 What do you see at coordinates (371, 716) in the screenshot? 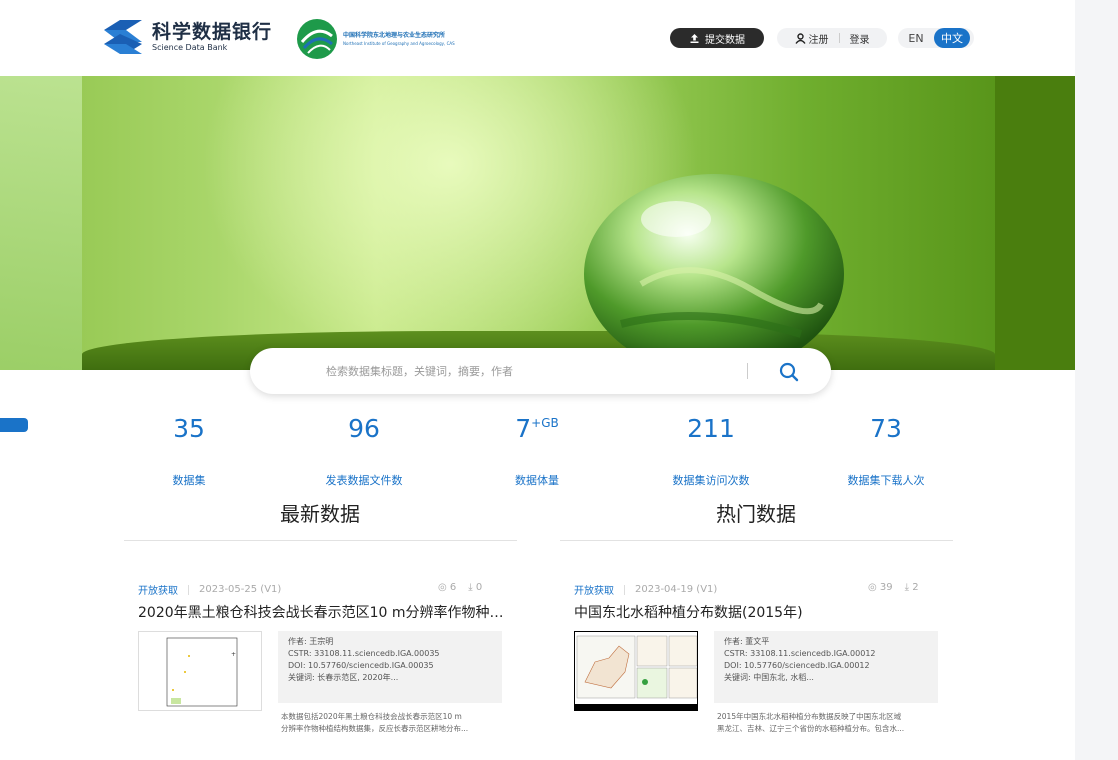
I see `latest-desc-line1: 本数据包括2020年黑土粮仓科技会战长春示范区10 m` at bounding box center [371, 716].